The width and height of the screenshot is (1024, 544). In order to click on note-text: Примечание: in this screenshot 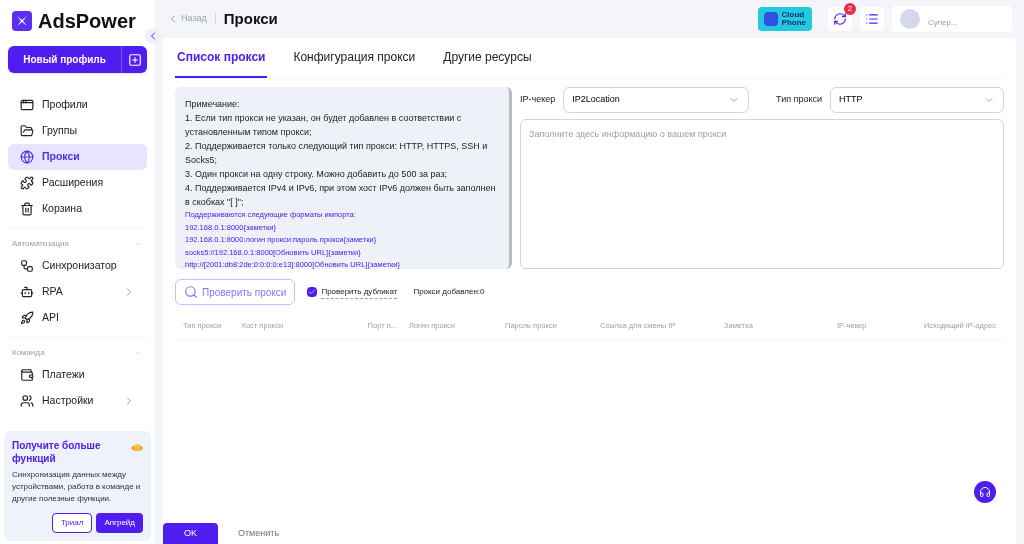, I will do `click(213, 104)`.